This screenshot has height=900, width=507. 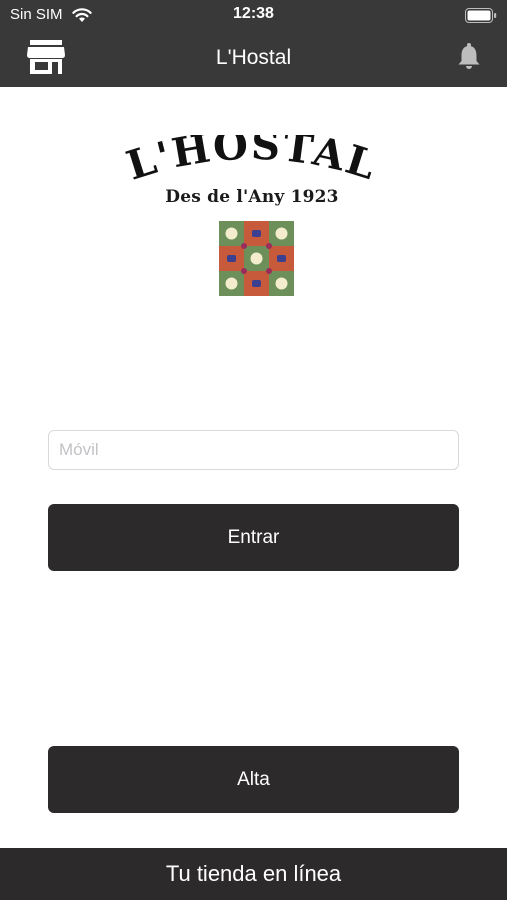 I want to click on nav-bar: L'Hostal, so click(x=253, y=58).